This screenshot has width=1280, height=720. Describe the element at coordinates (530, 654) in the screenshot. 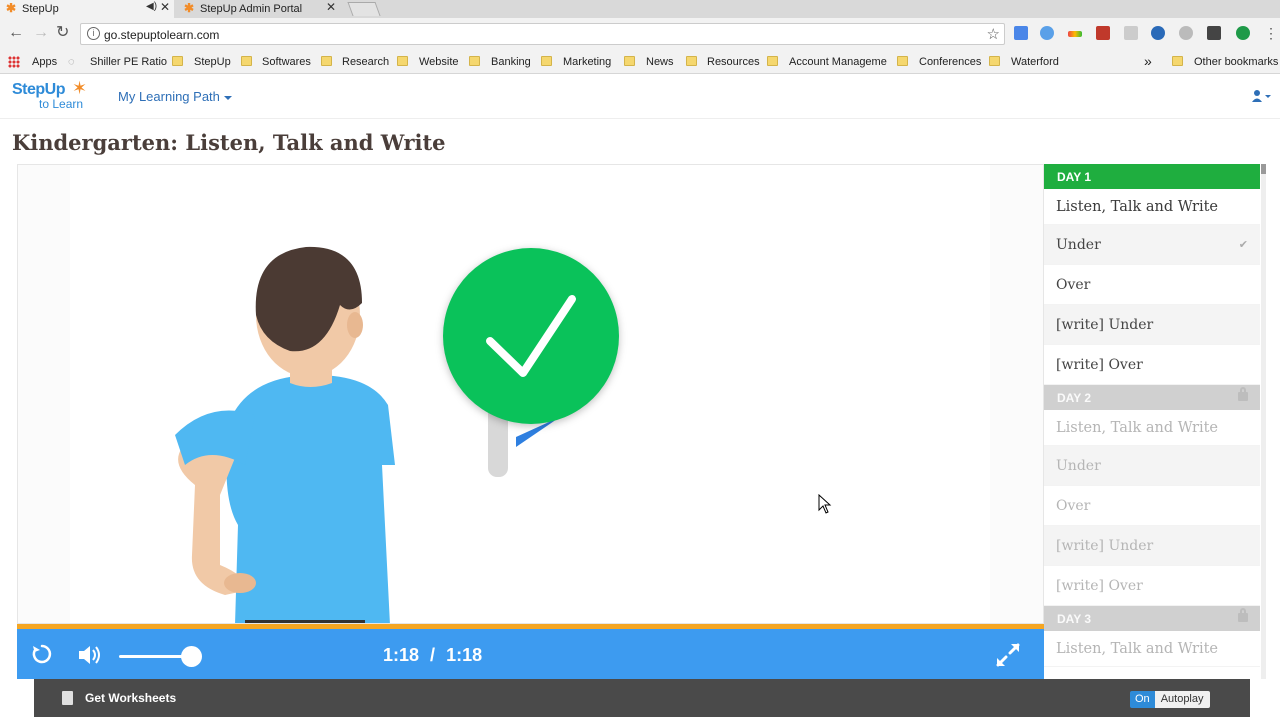

I see `video-controls: 1:18 / 1:18` at that location.